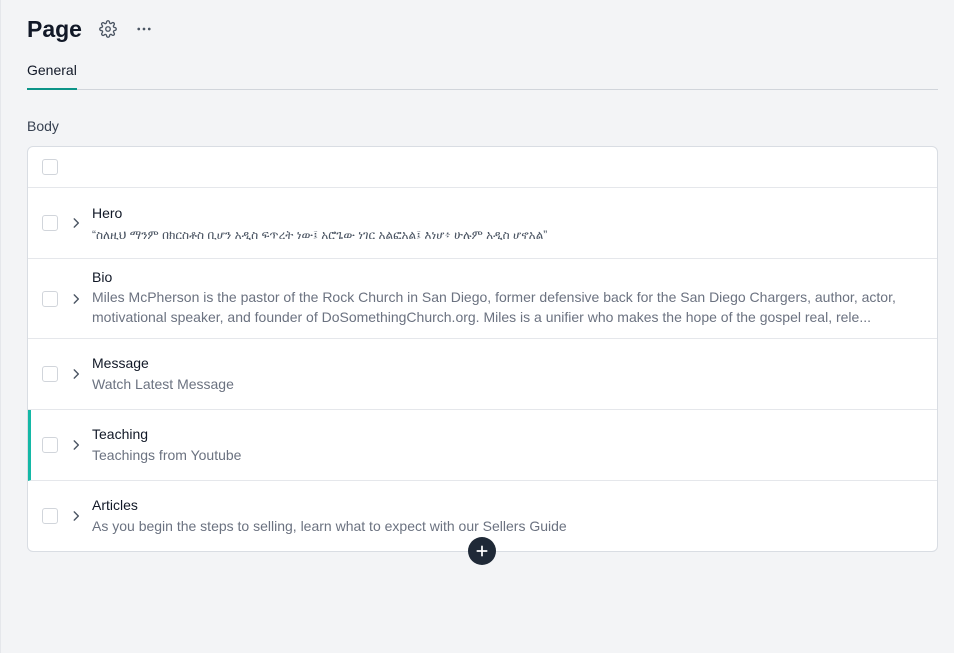  What do you see at coordinates (482, 167) in the screenshot?
I see `select-all-row` at bounding box center [482, 167].